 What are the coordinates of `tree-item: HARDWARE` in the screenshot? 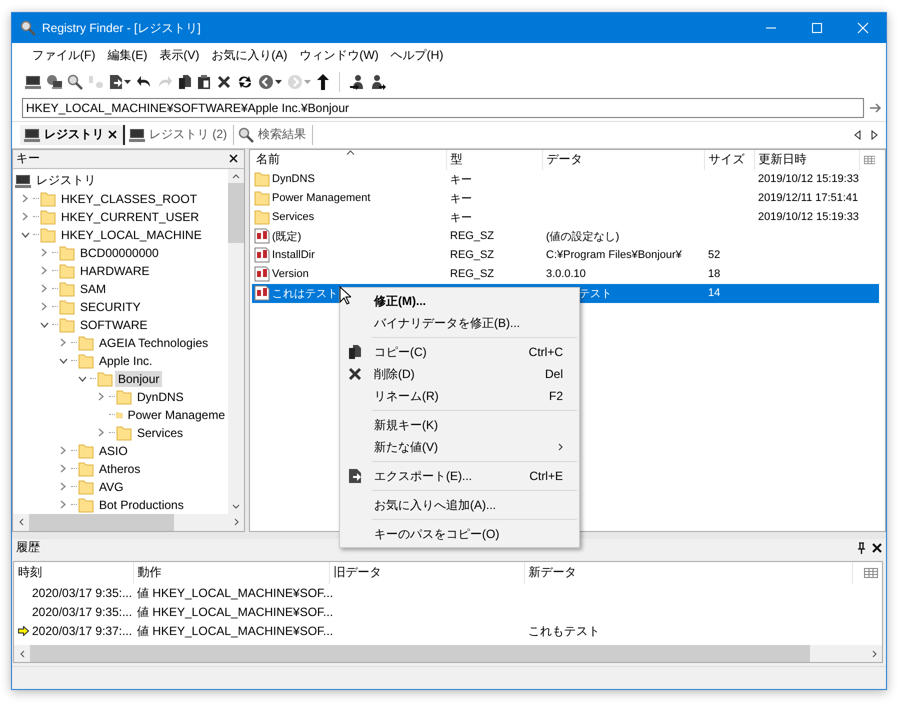 It's located at (115, 270).